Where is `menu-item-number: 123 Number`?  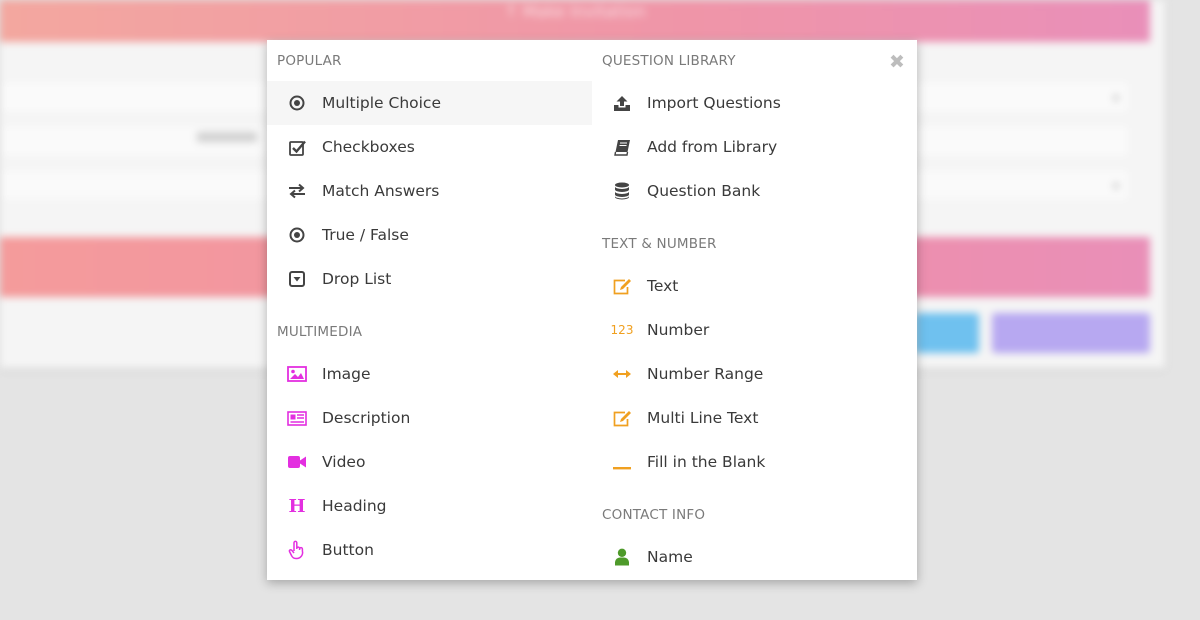 menu-item-number: 123 Number is located at coordinates (754, 330).